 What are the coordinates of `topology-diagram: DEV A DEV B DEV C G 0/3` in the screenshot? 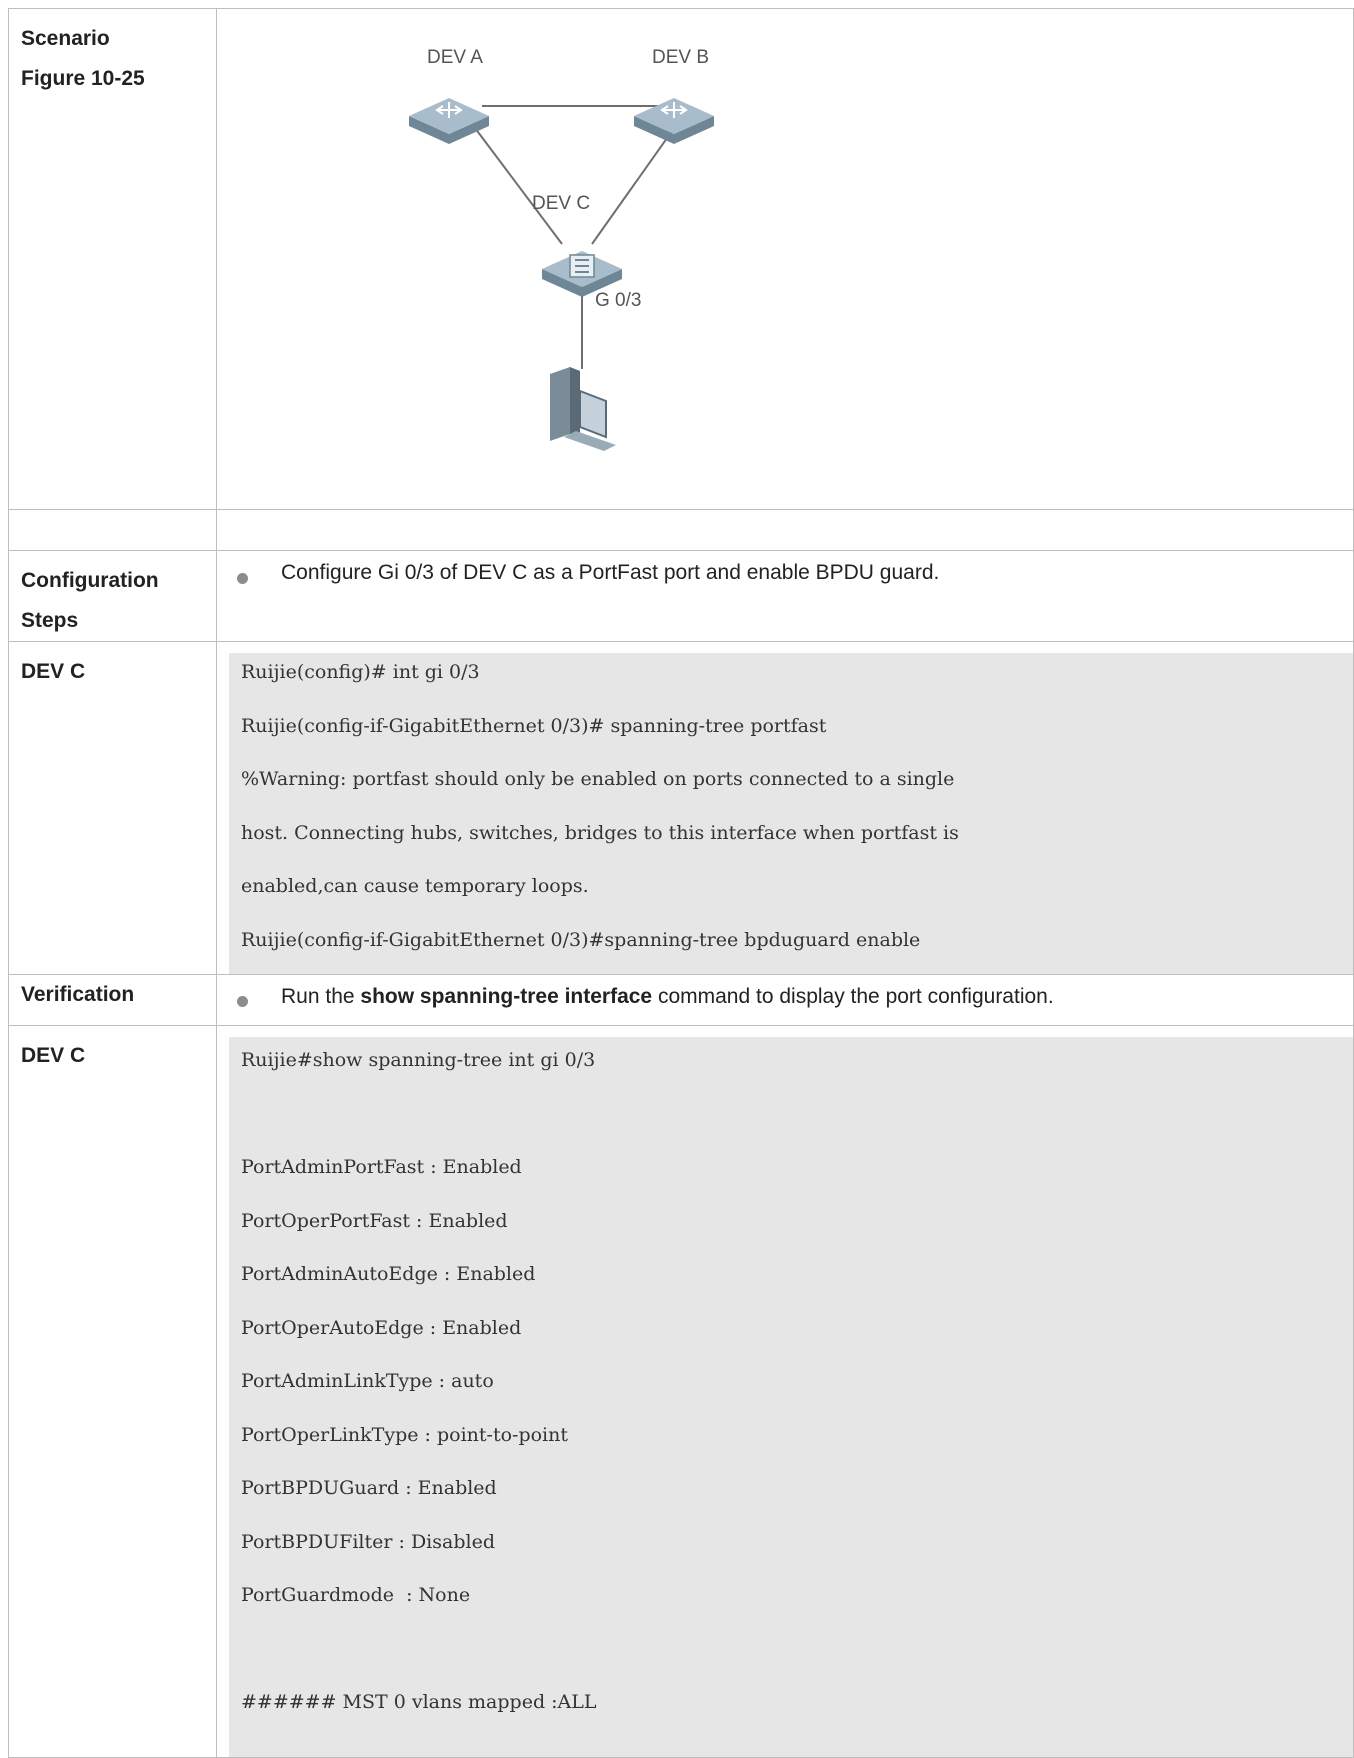 It's located at (561, 249).